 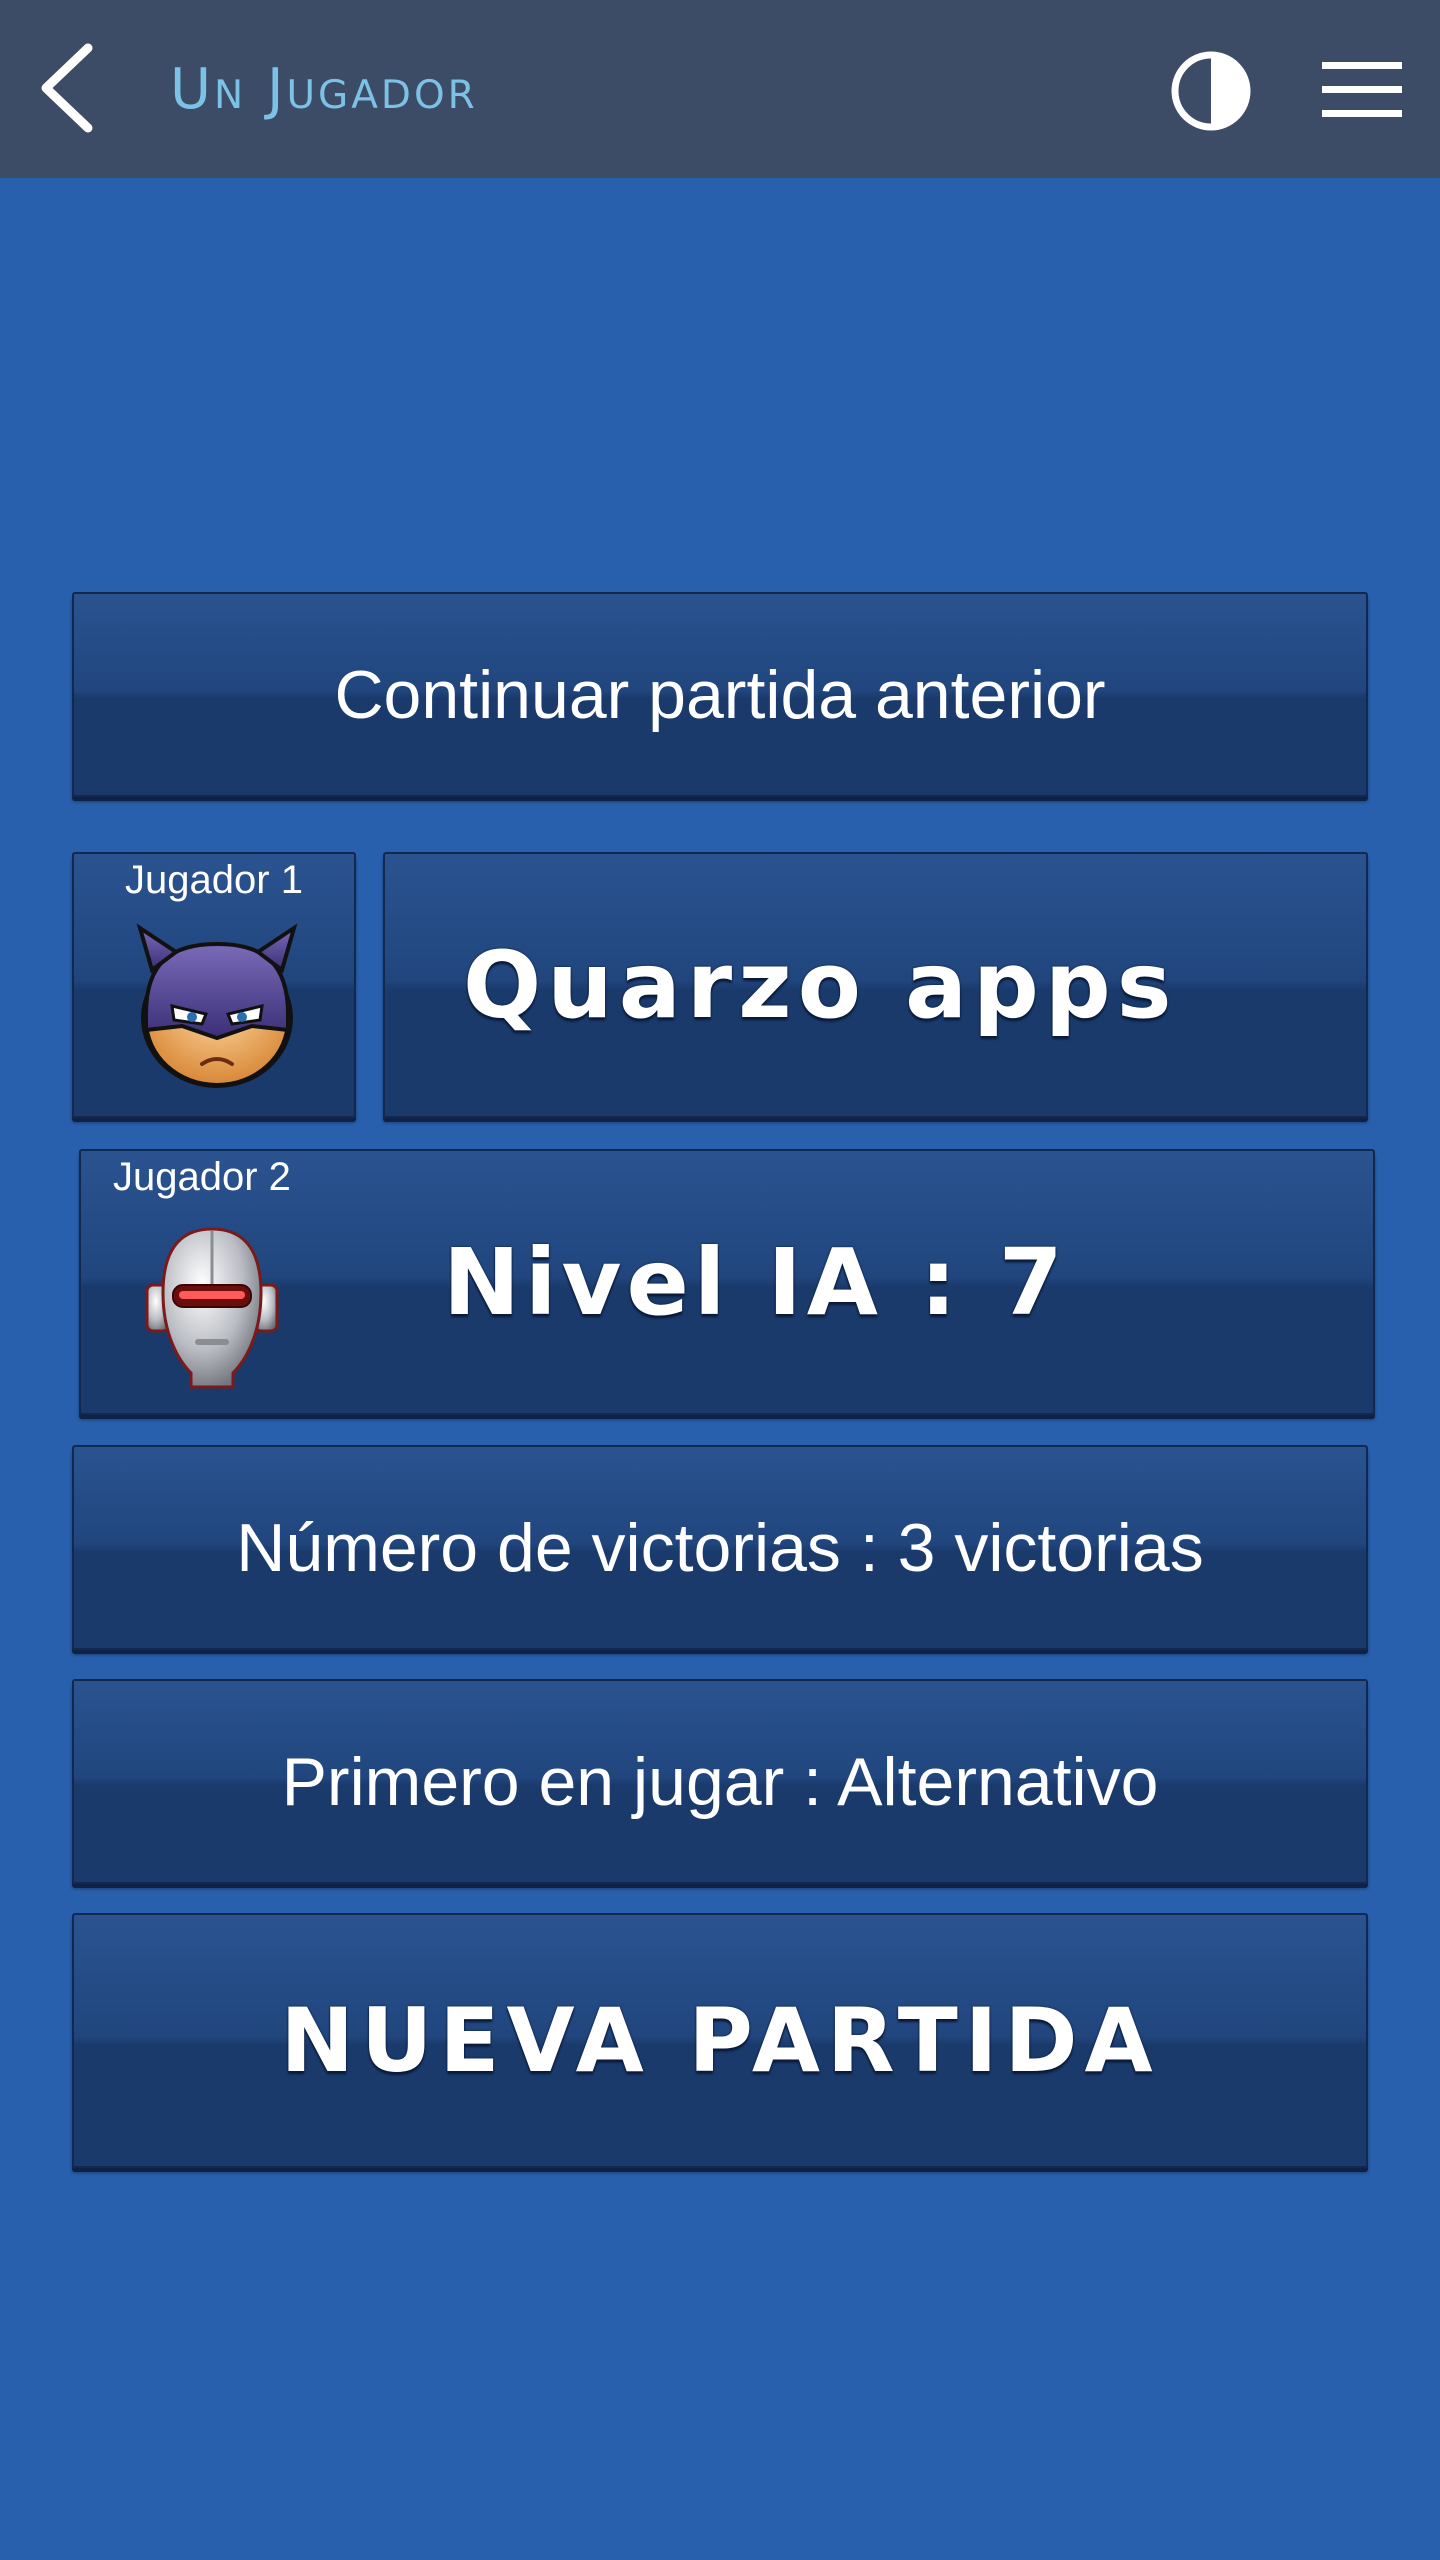 I want to click on back-button, so click(x=70, y=88).